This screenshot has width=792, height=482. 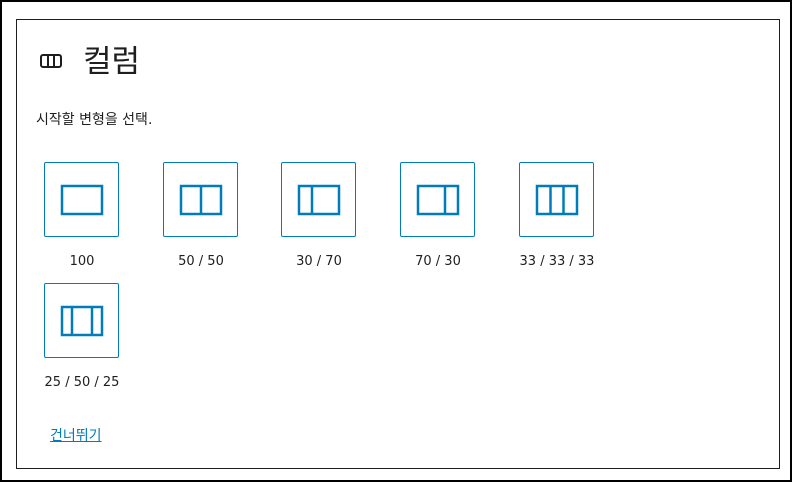 I want to click on columns-33-33-33-icon, so click(x=556, y=199).